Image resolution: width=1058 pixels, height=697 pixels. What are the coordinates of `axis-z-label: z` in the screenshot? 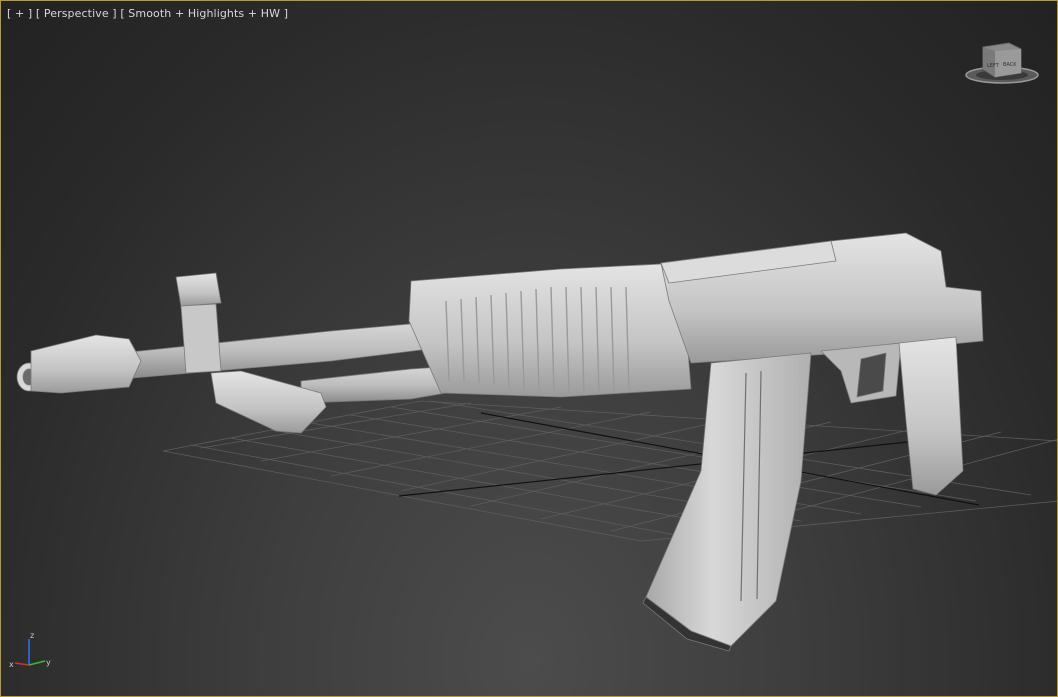 It's located at (32, 635).